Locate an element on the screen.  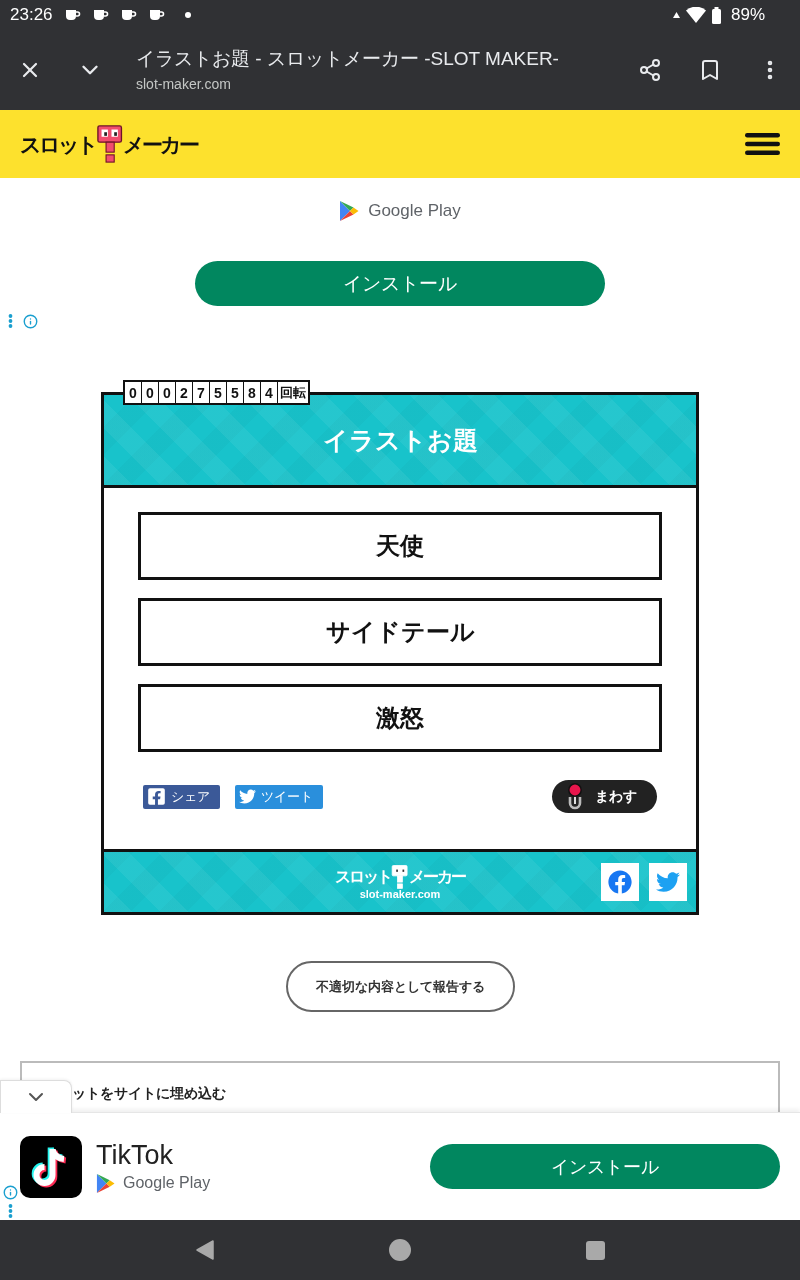
battery-icon is located at coordinates (716, 15).